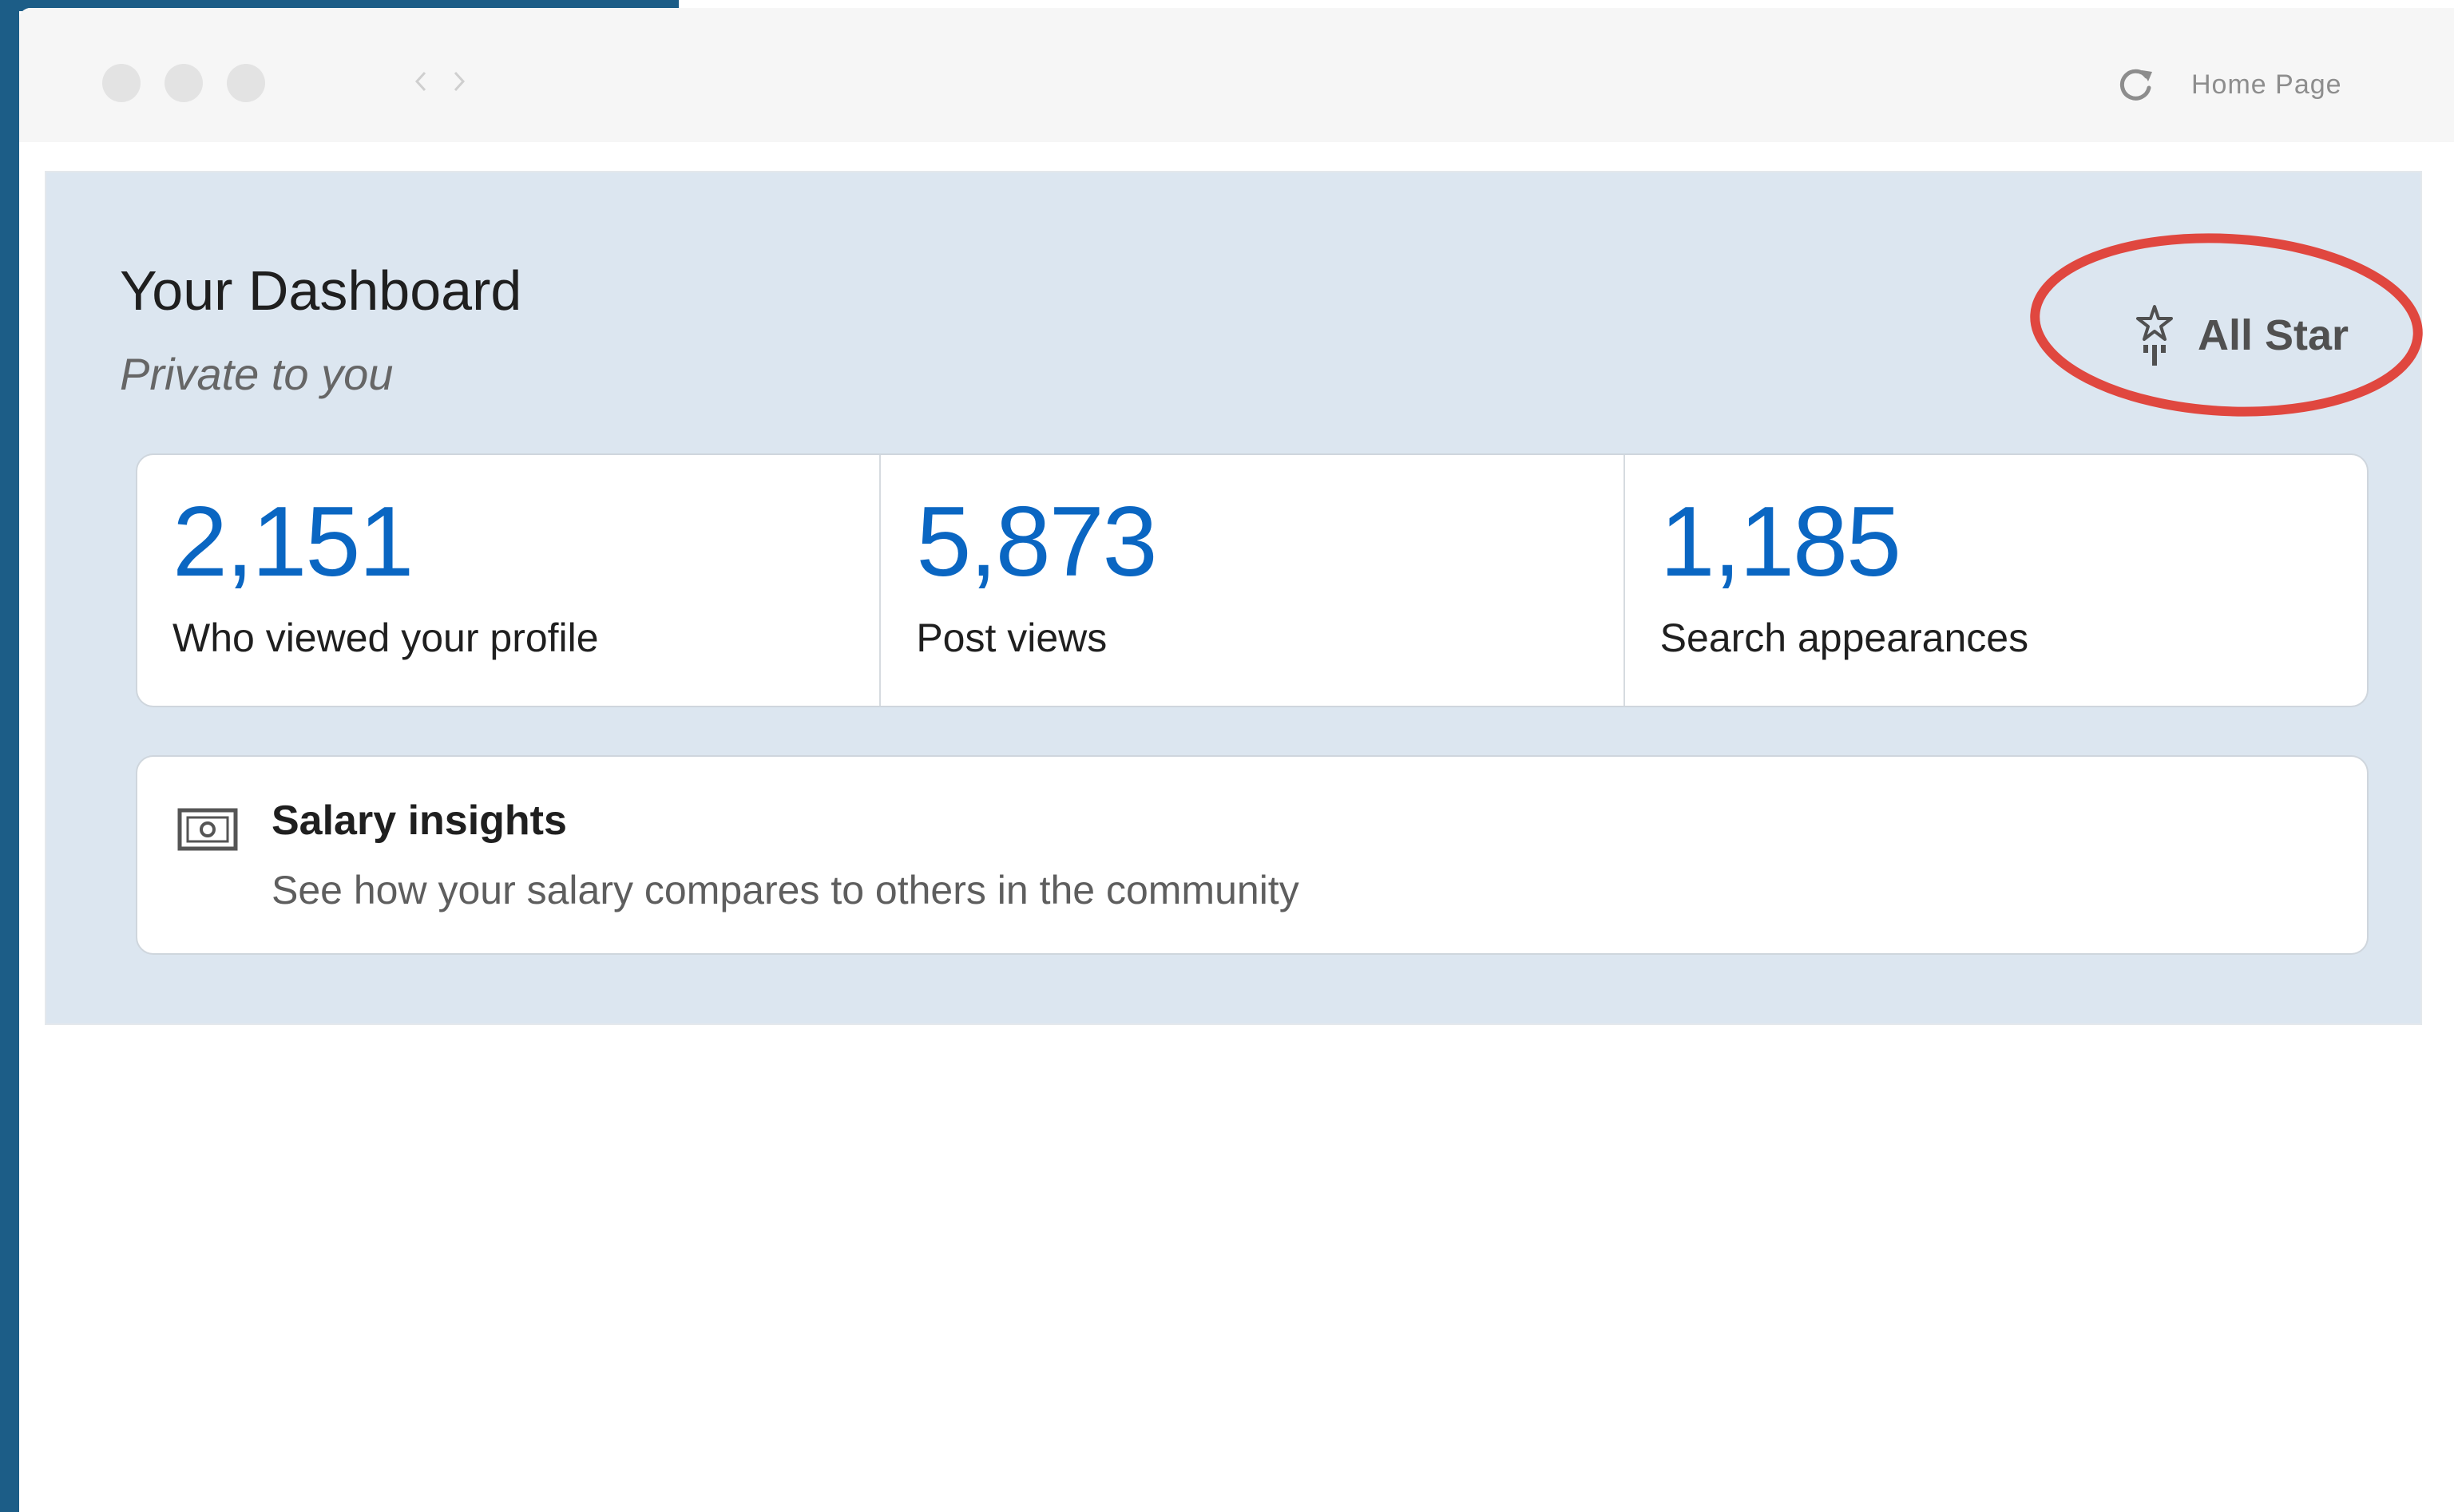 This screenshot has width=2454, height=1512. Describe the element at coordinates (184, 83) in the screenshot. I see `minimize-window-button` at that location.